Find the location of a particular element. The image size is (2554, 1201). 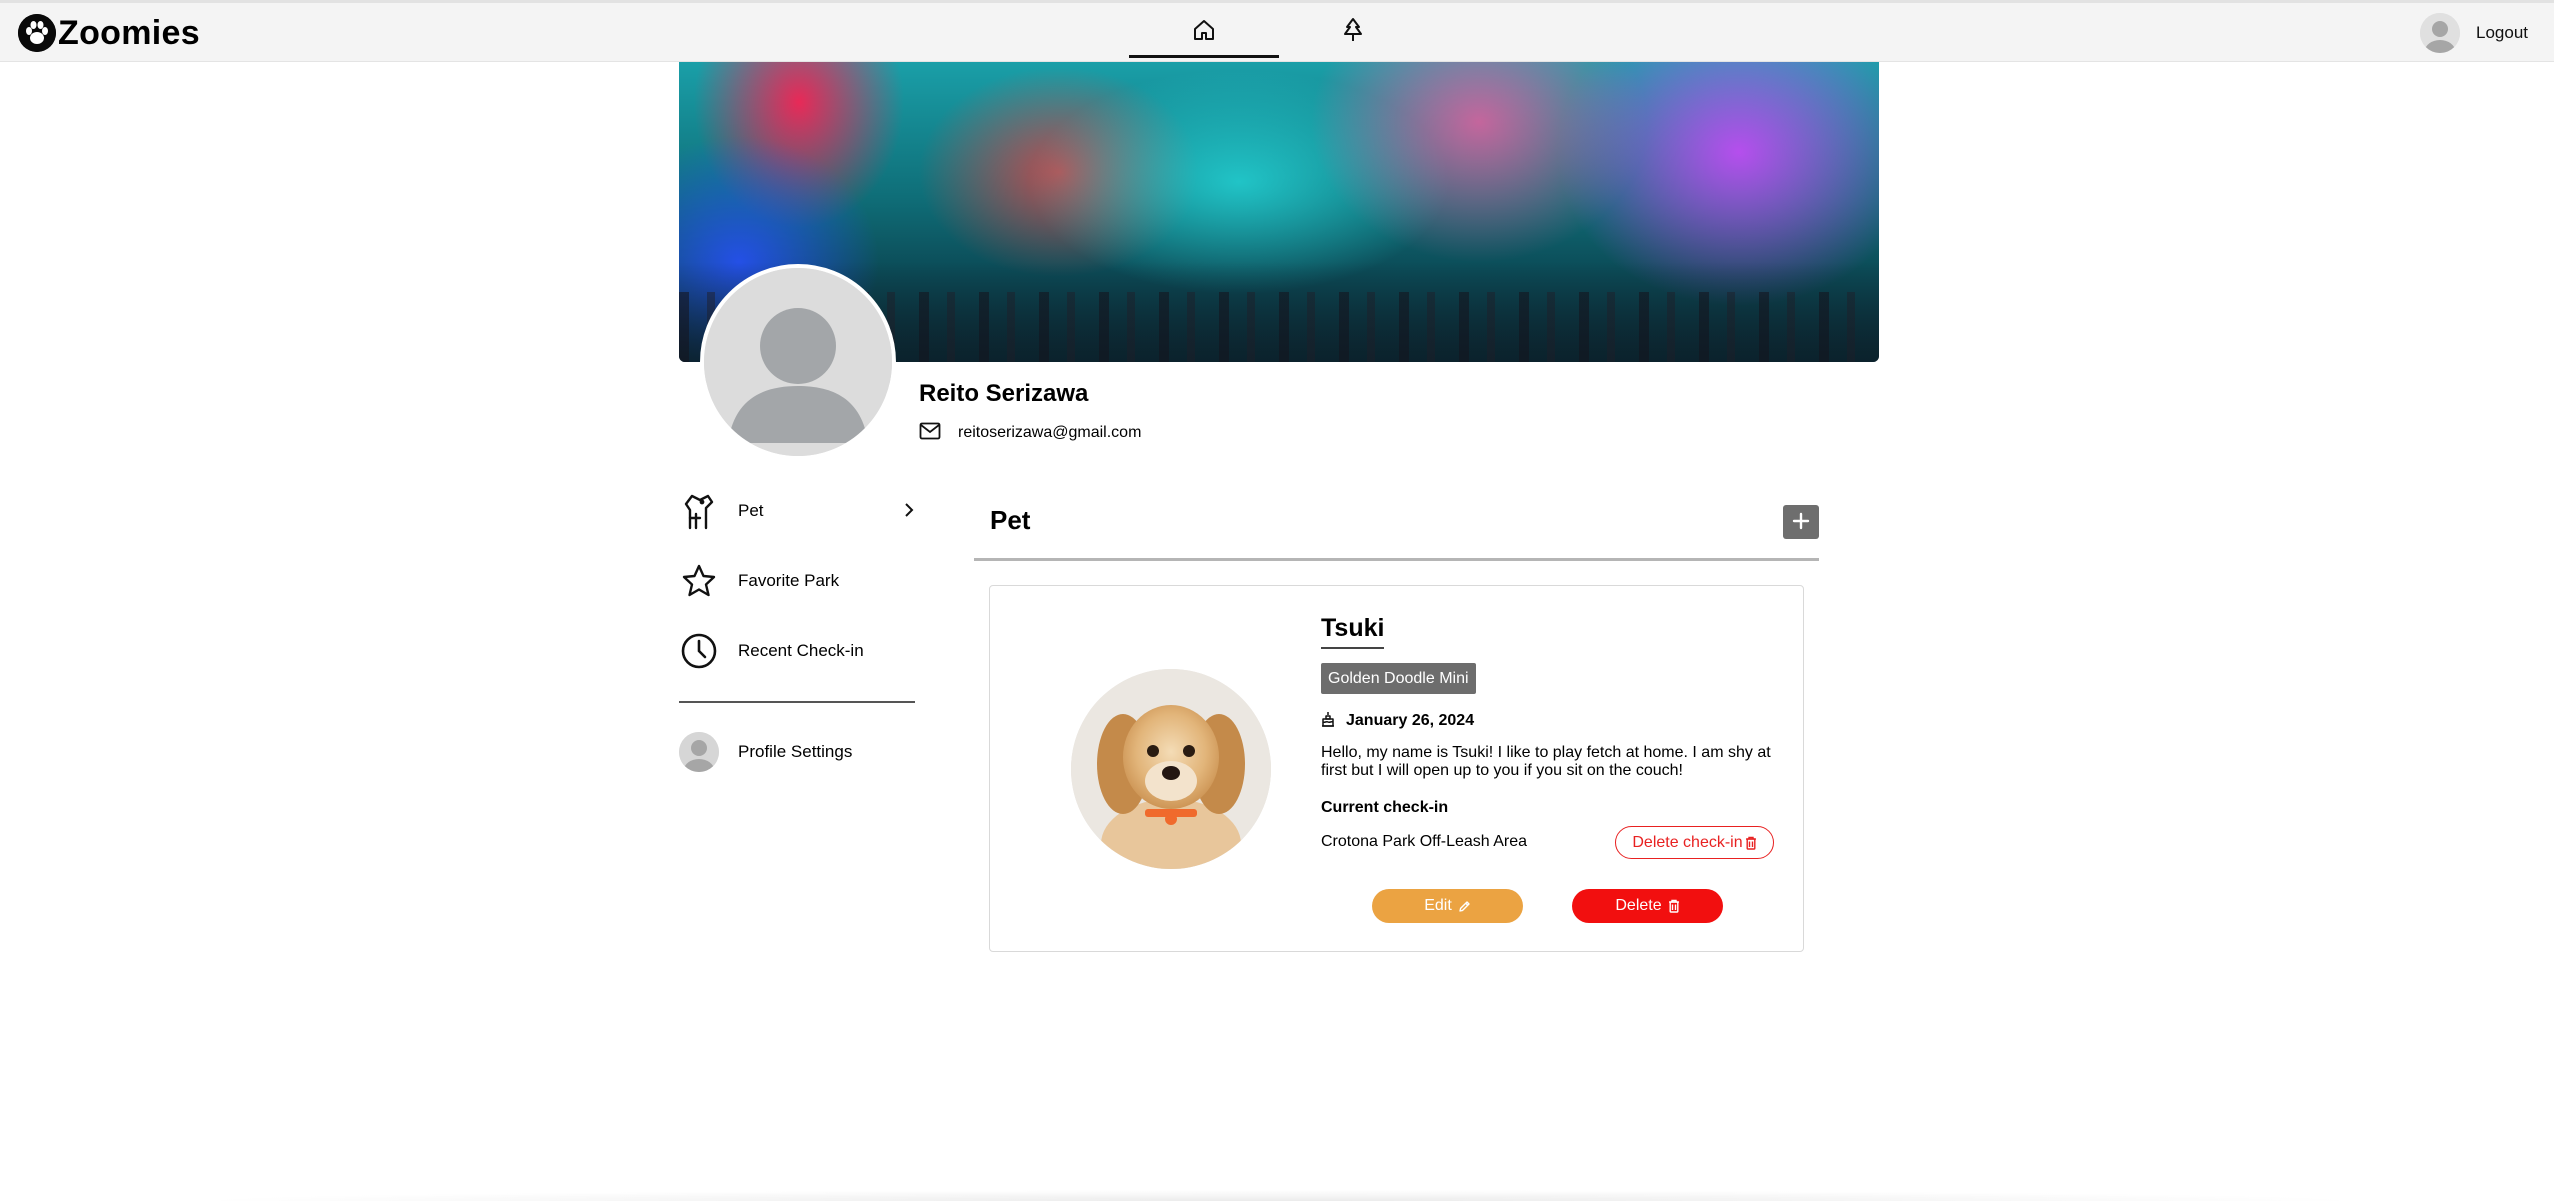

active-tab-indicator is located at coordinates (1204, 56).